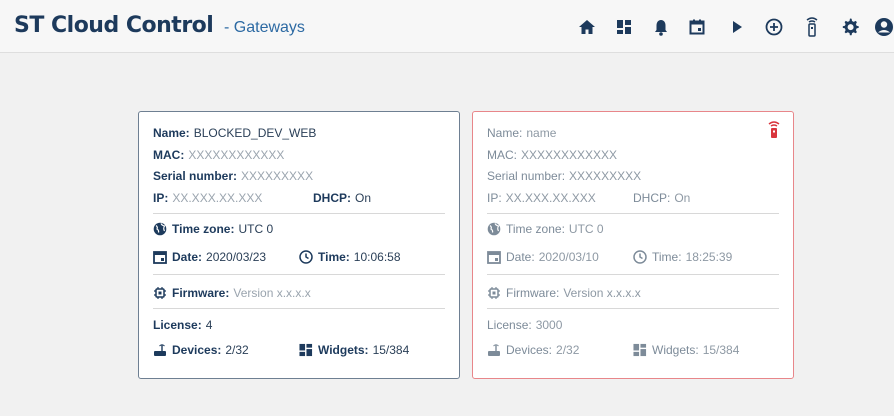  Describe the element at coordinates (586, 229) in the screenshot. I see `timezone-value: UTC 0` at that location.